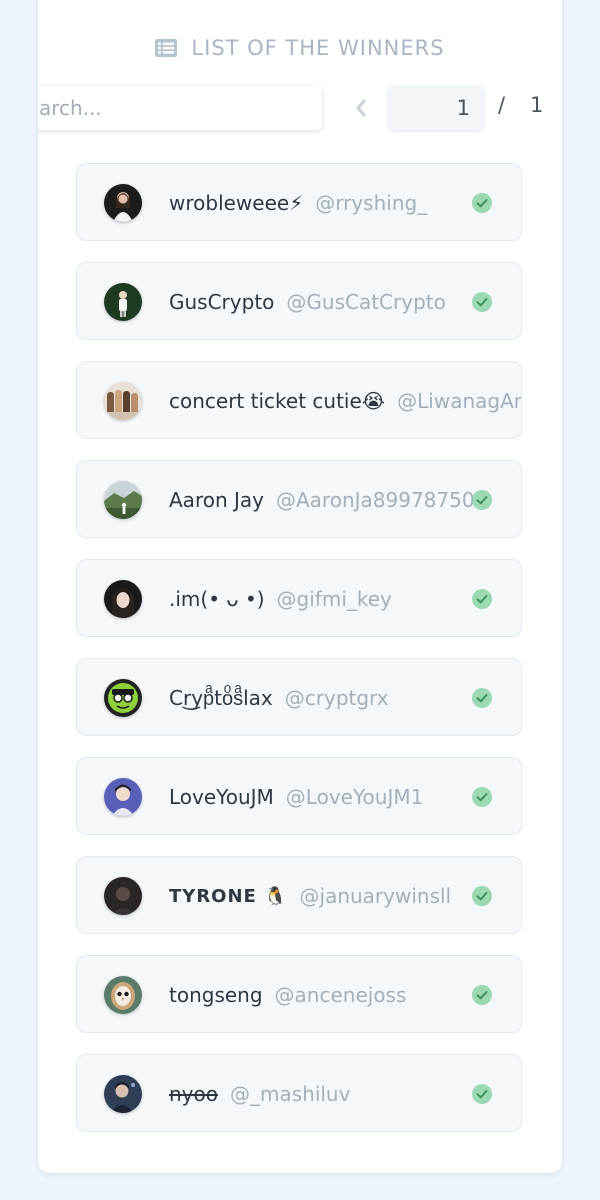 The image size is (600, 1200). I want to click on winner-row: tongseng @ancenejoss, so click(299, 994).